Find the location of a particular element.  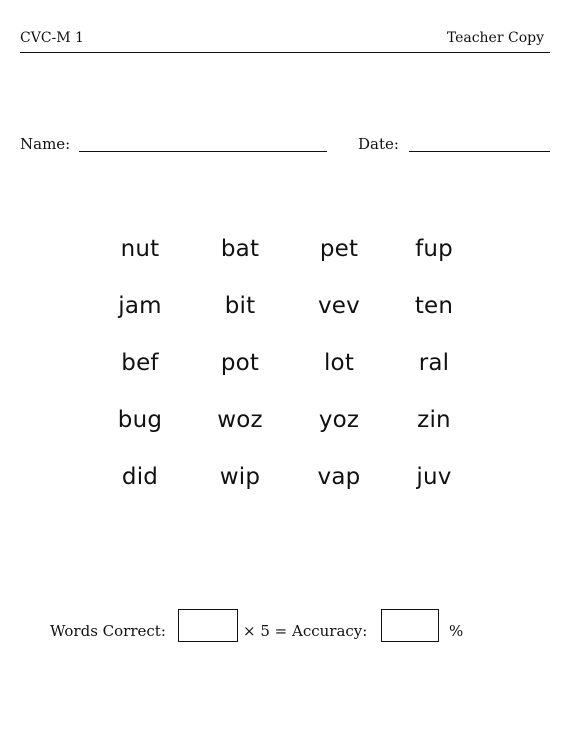

word-item: yoz is located at coordinates (339, 420).